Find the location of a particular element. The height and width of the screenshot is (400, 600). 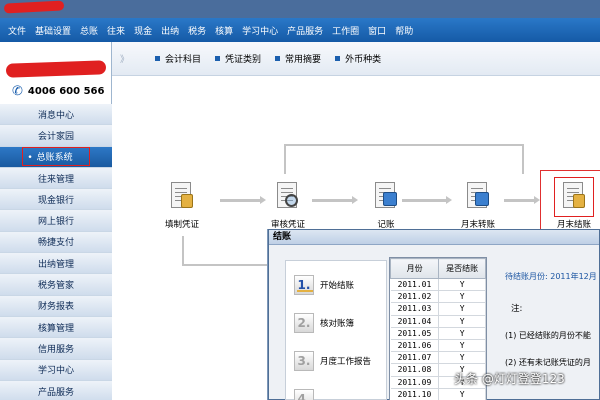

step-number: 3. is located at coordinates (304, 361).